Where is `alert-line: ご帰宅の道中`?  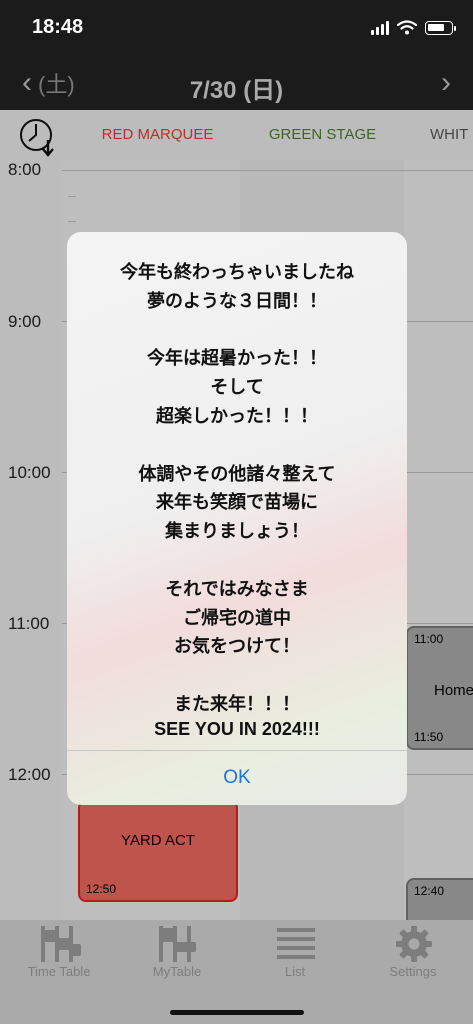
alert-line: ご帰宅の道中 is located at coordinates (237, 617).